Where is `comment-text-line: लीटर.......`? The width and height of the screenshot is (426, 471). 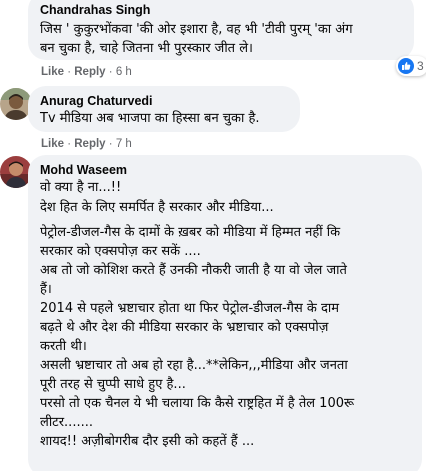
comment-text-line: लीटर....... is located at coordinates (66, 422).